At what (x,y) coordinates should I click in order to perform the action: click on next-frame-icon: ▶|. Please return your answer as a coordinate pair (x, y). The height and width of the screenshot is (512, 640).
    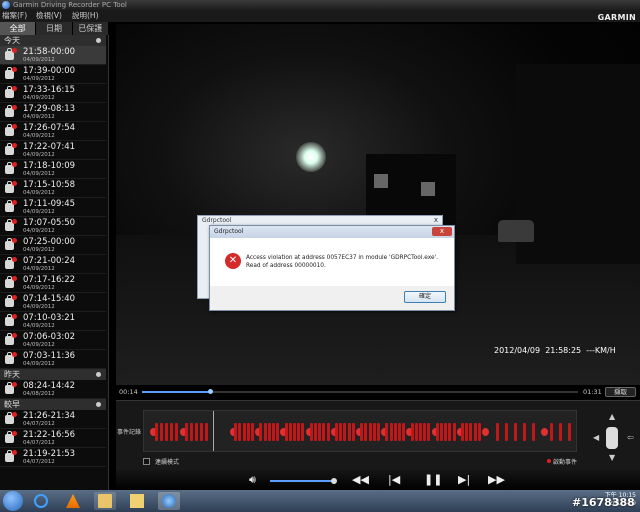
    Looking at the image, I should click on (464, 480).